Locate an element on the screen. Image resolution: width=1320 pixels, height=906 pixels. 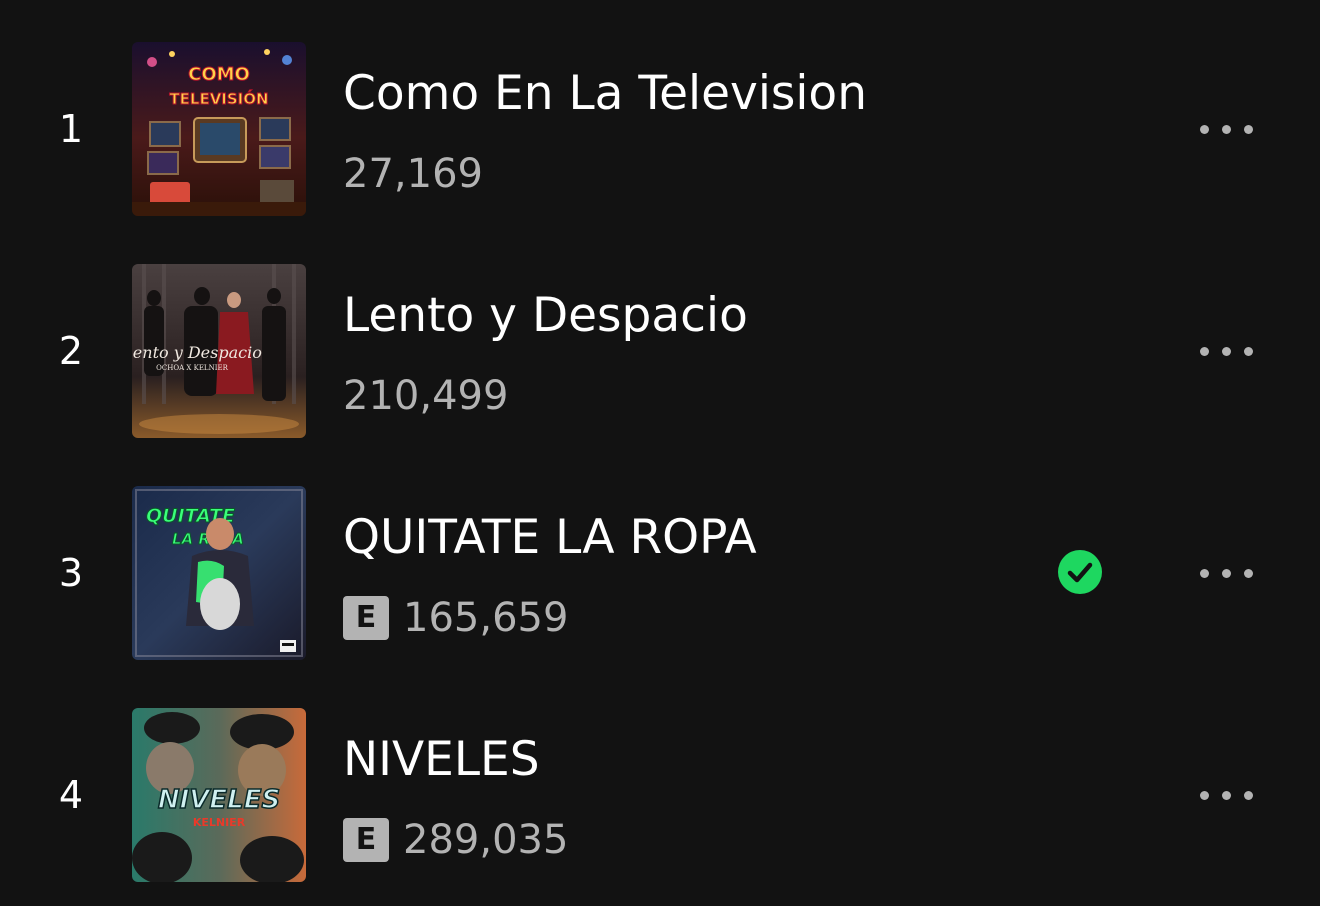
track-title: NIVELES is located at coordinates (441, 759).